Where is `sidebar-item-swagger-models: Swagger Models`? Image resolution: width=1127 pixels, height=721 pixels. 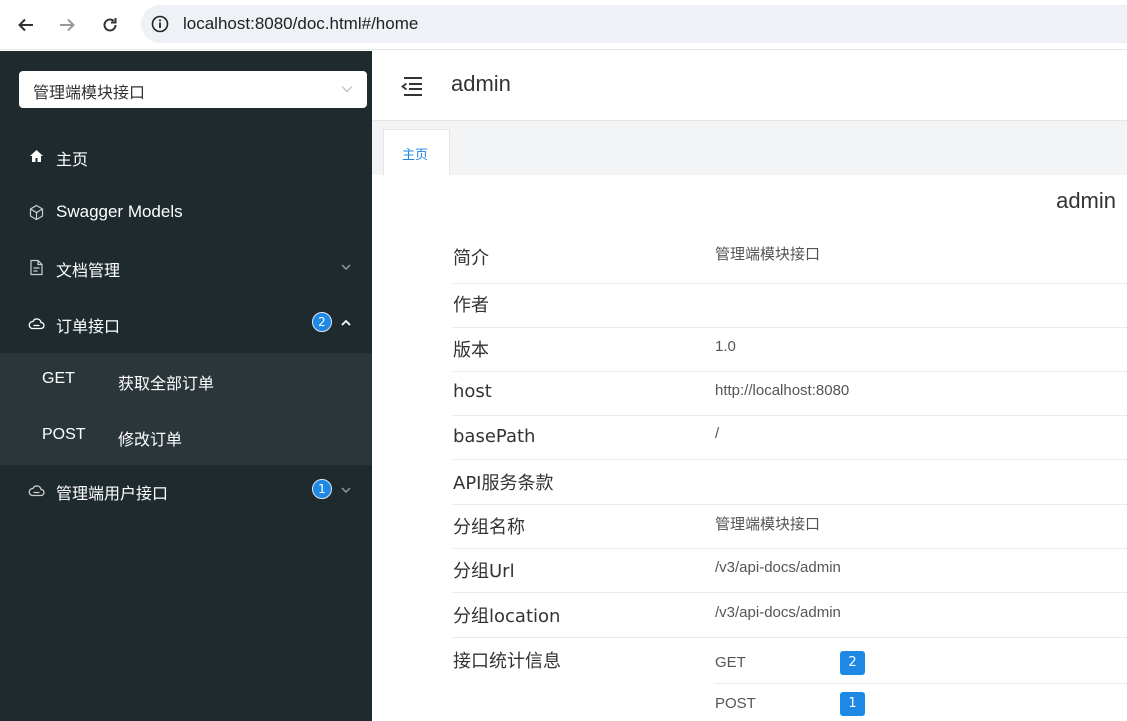 sidebar-item-swagger-models: Swagger Models is located at coordinates (186, 212).